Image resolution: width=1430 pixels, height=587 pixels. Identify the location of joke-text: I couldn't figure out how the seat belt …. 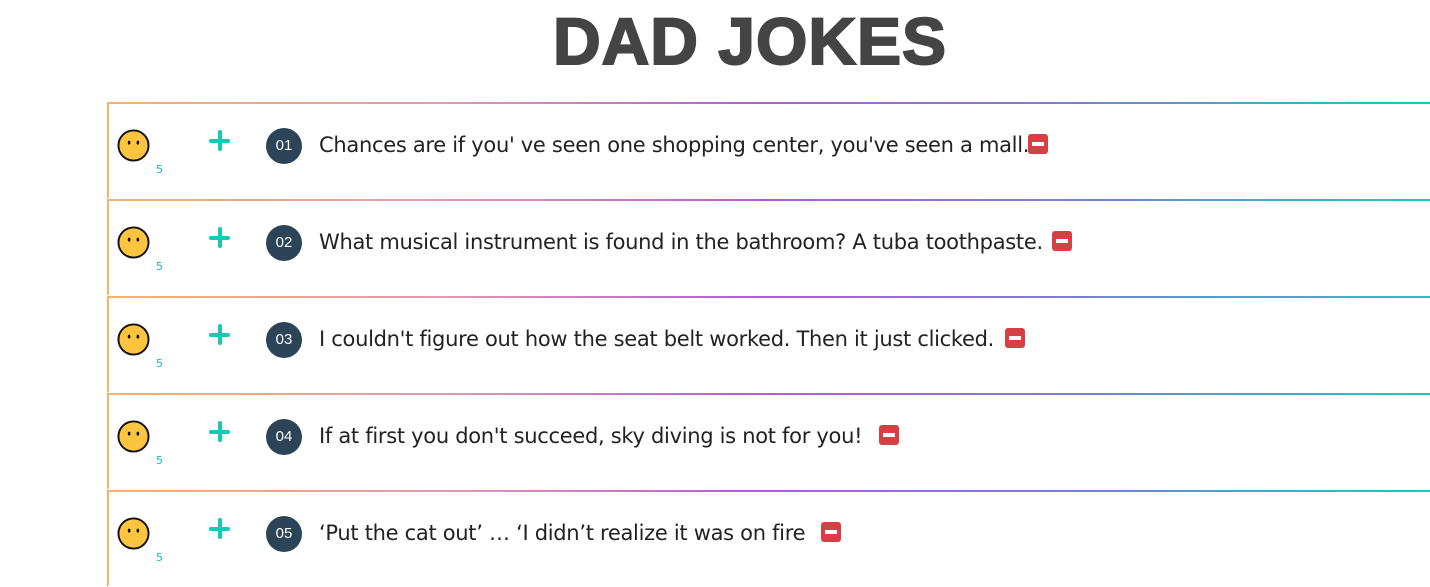
(657, 339).